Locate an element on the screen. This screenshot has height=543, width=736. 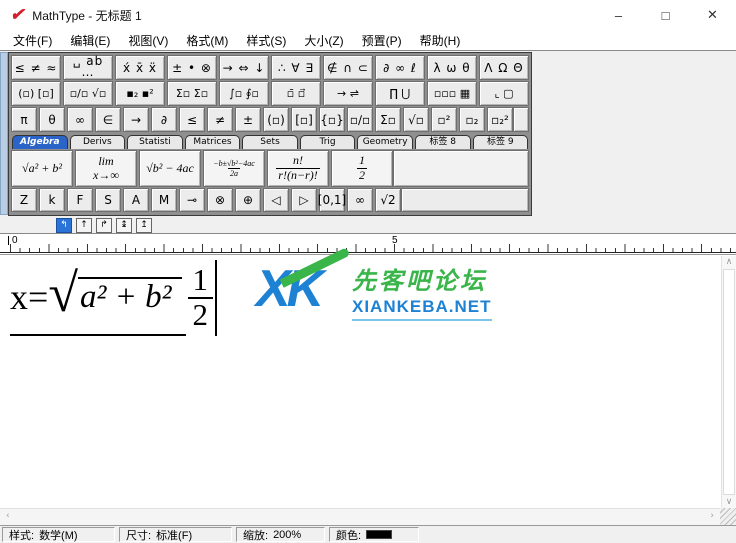
palette-tab: 标签 9 is located at coordinates (500, 142).